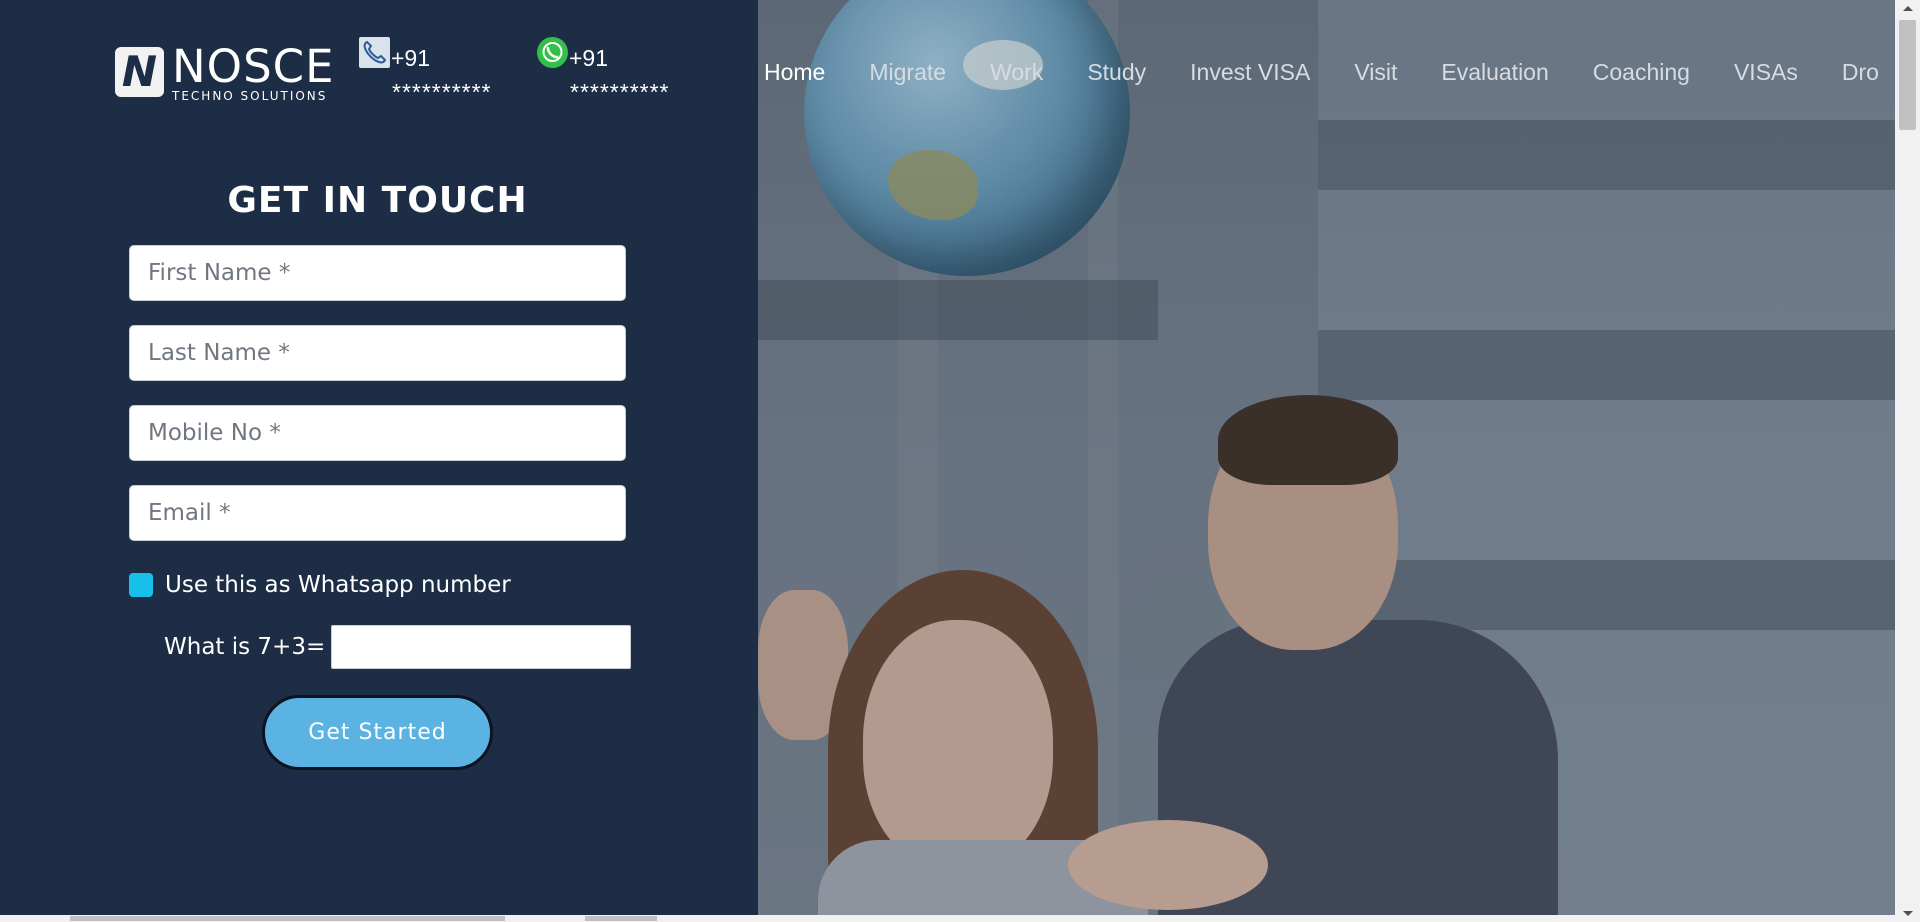 This screenshot has width=1920, height=922. Describe the element at coordinates (139, 72) in the screenshot. I see `logo-mark: N` at that location.